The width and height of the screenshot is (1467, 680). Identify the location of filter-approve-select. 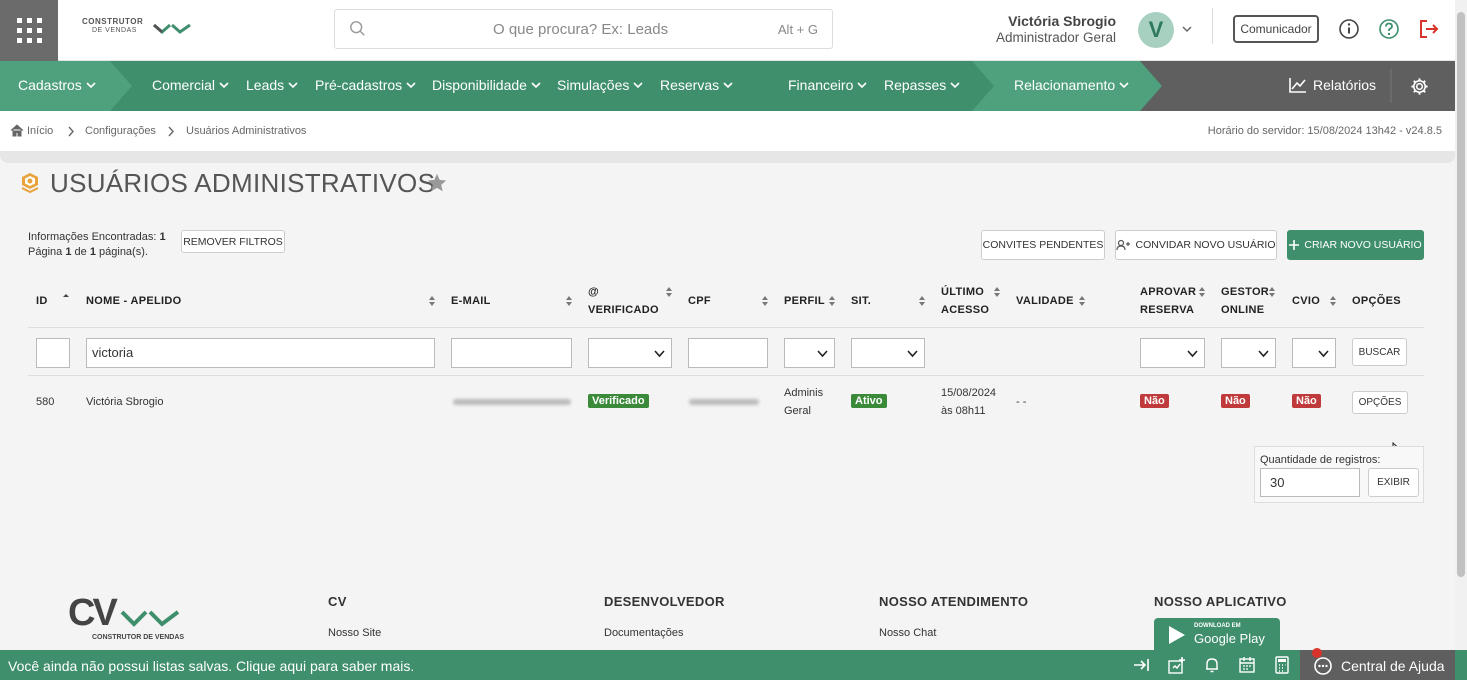
(1172, 353).